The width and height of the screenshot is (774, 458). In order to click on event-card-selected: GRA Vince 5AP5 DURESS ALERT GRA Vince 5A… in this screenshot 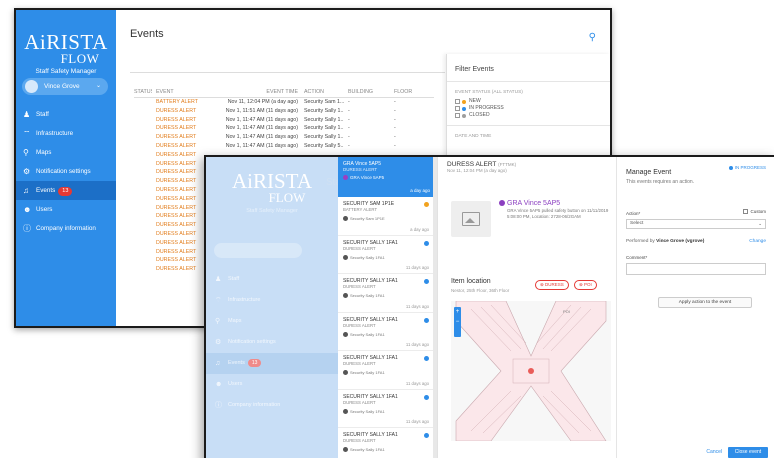, I will do `click(387, 177)`.